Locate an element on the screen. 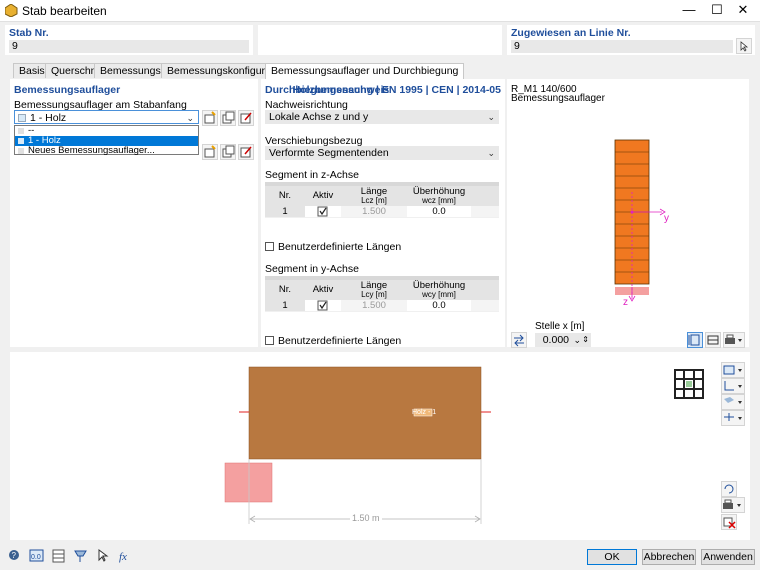 The width and height of the screenshot is (760, 570). design-supports-title: Bemessungsauflager is located at coordinates (67, 90).